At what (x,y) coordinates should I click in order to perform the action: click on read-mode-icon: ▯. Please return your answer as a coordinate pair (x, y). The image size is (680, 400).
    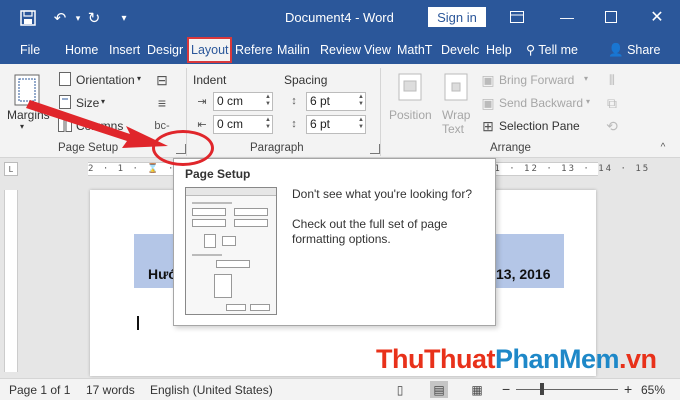
    Looking at the image, I should click on (400, 389).